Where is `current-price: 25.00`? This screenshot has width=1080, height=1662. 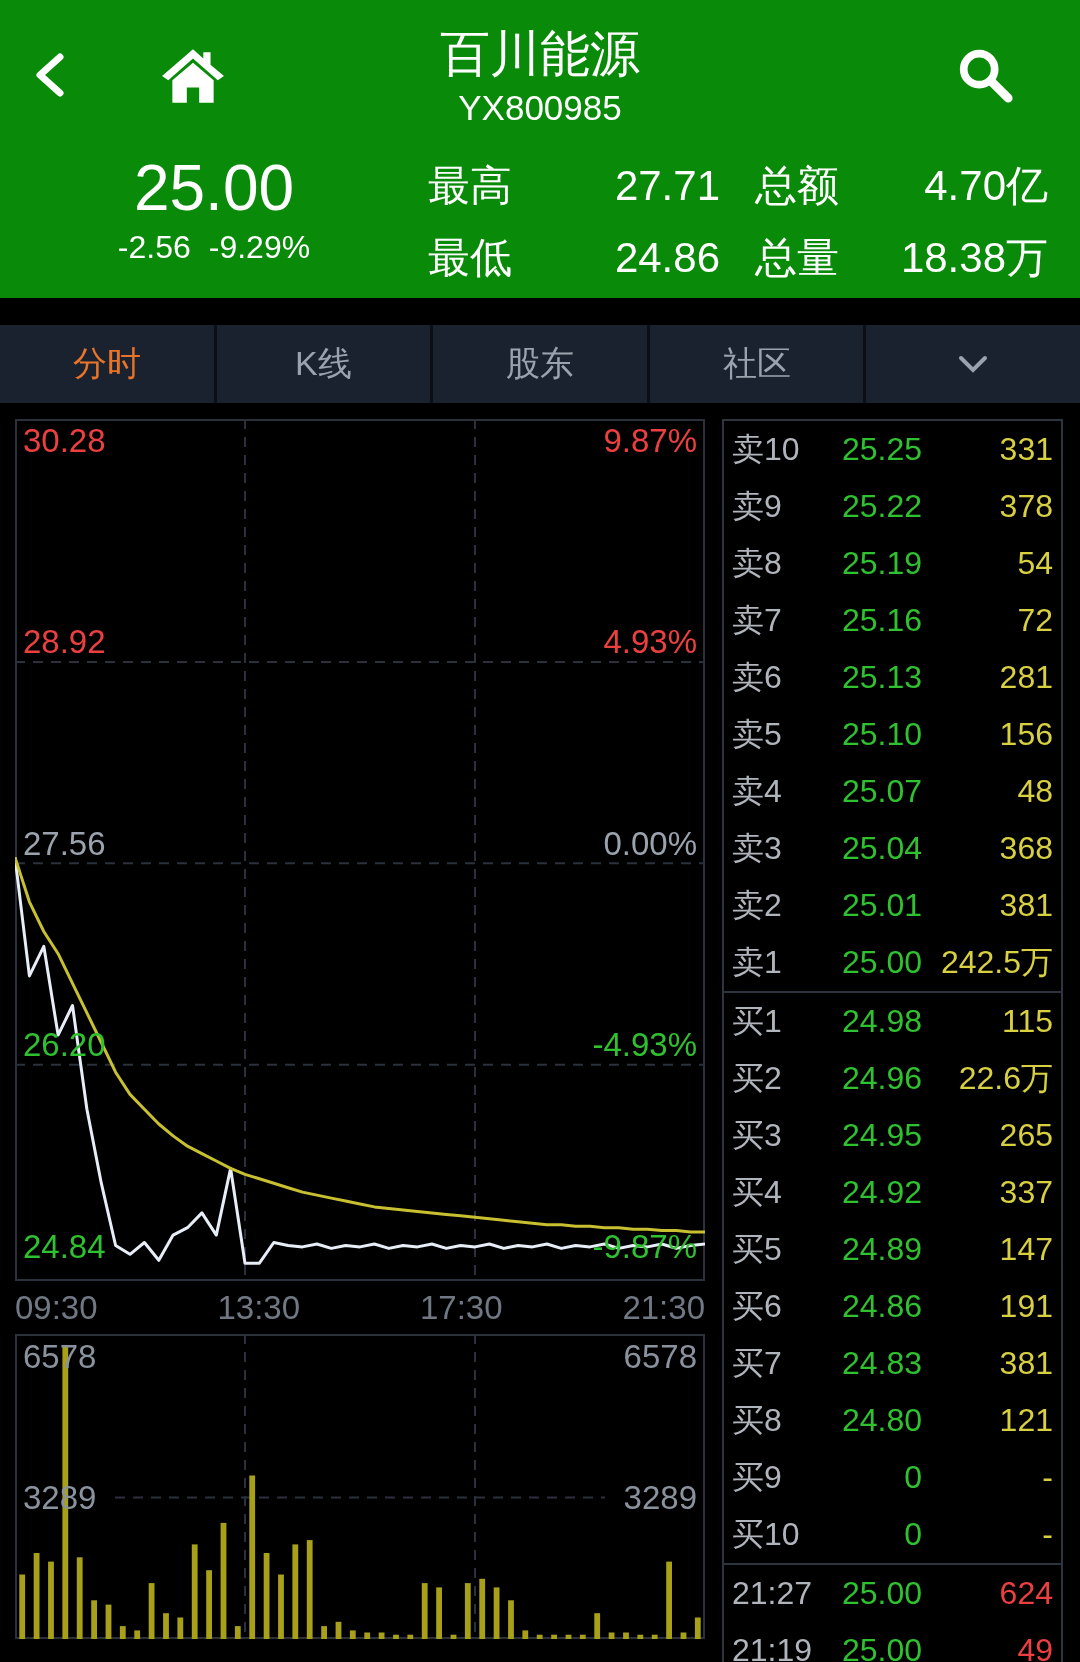
current-price: 25.00 is located at coordinates (214, 188).